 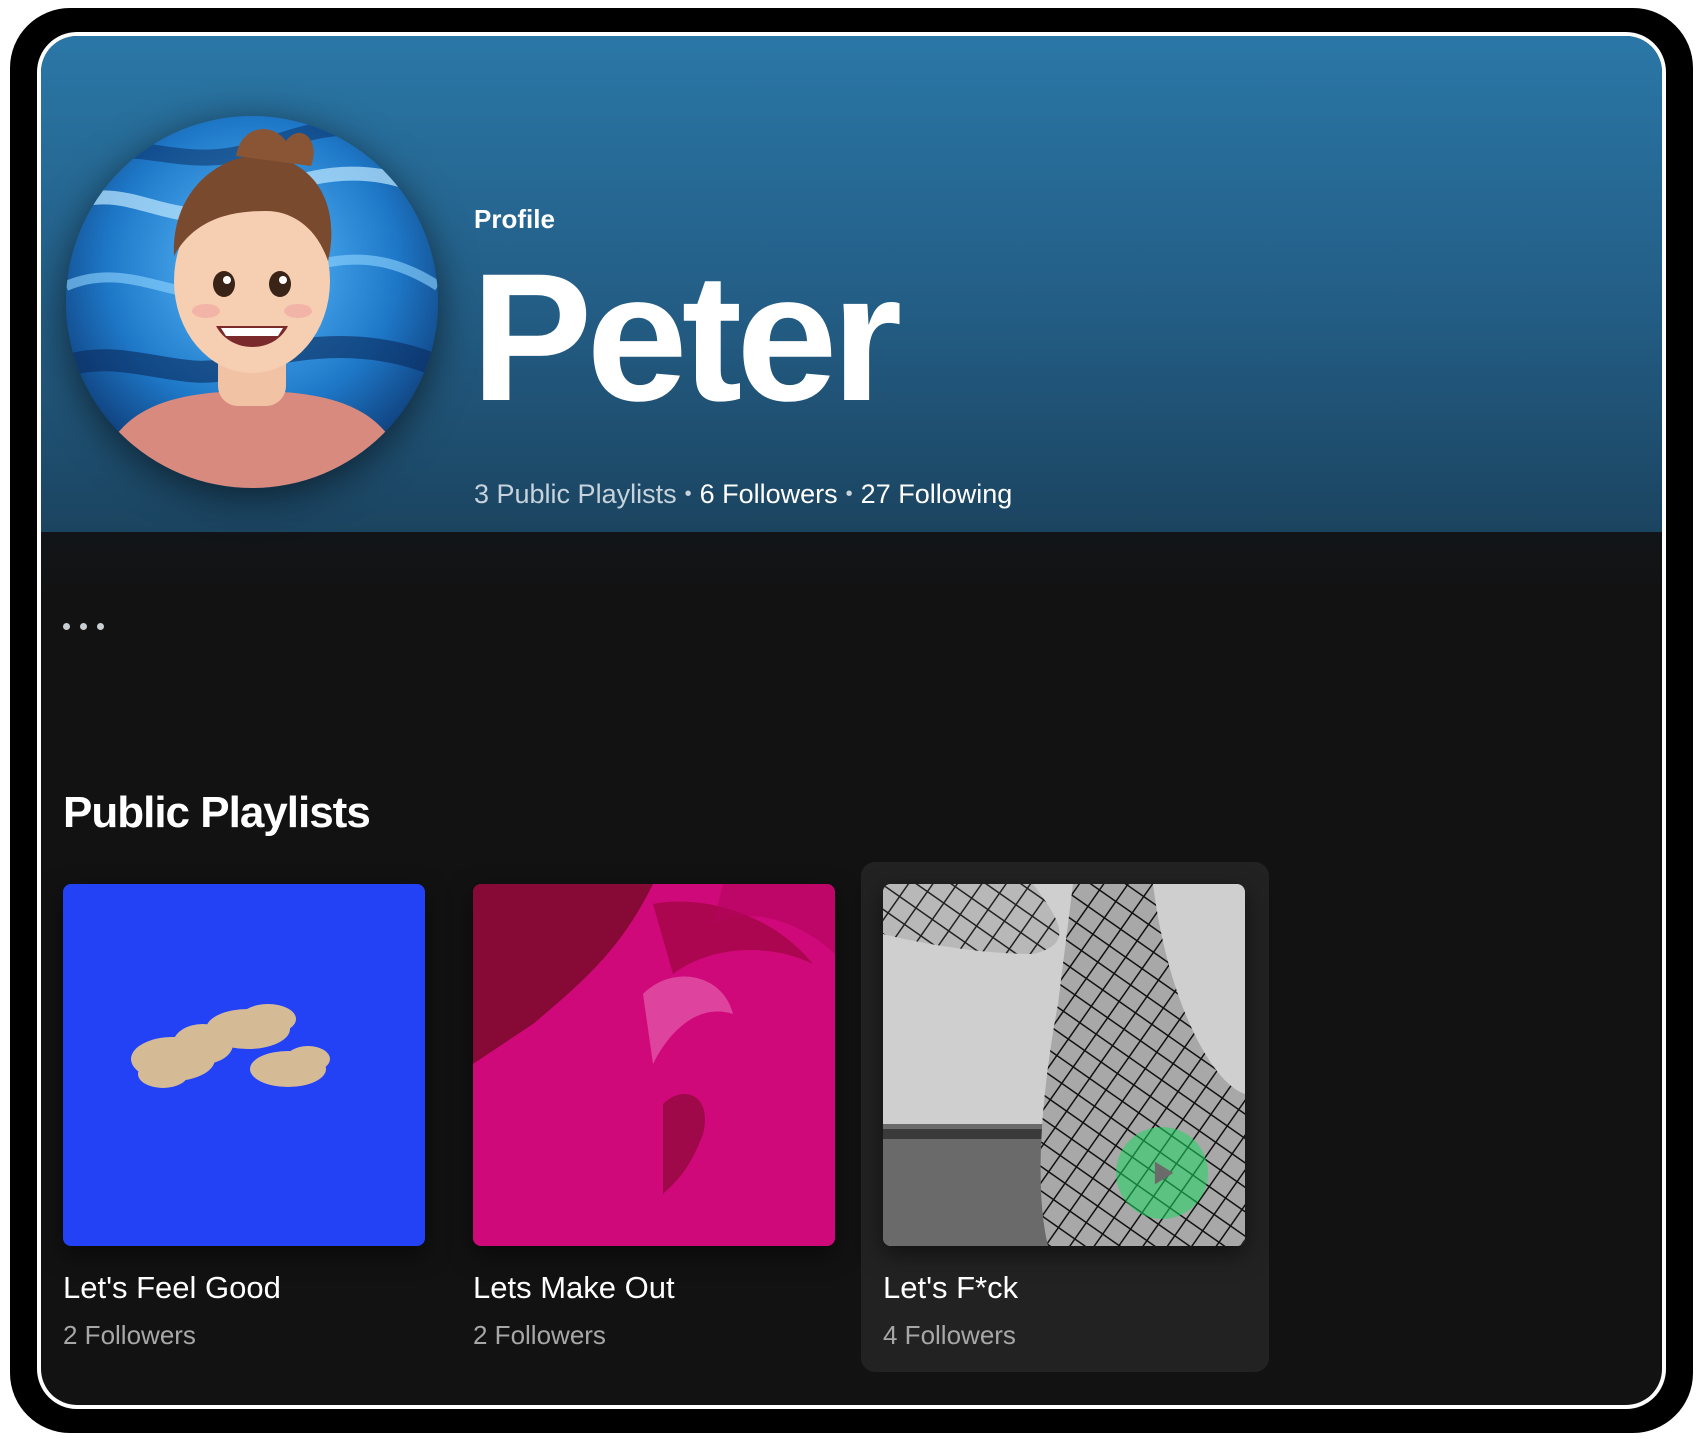 I want to click on playlist-followers: 4 Followers, so click(x=949, y=1335).